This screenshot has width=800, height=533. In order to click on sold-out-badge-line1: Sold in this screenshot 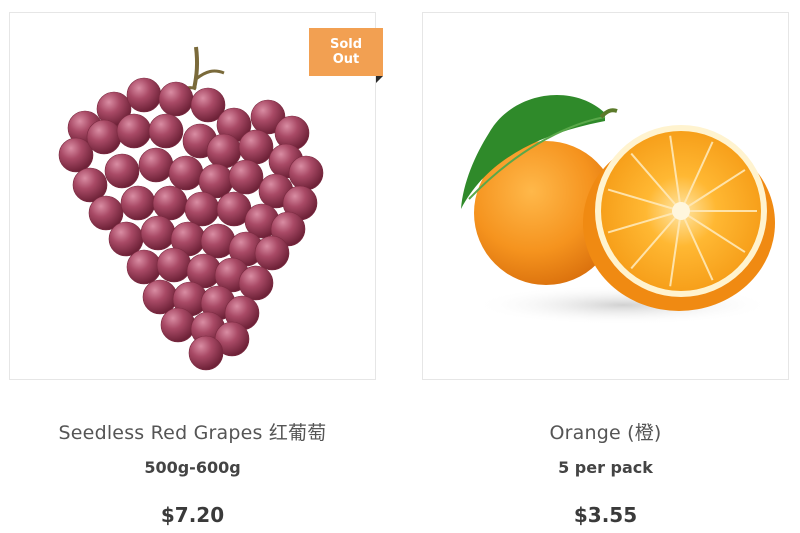, I will do `click(346, 44)`.